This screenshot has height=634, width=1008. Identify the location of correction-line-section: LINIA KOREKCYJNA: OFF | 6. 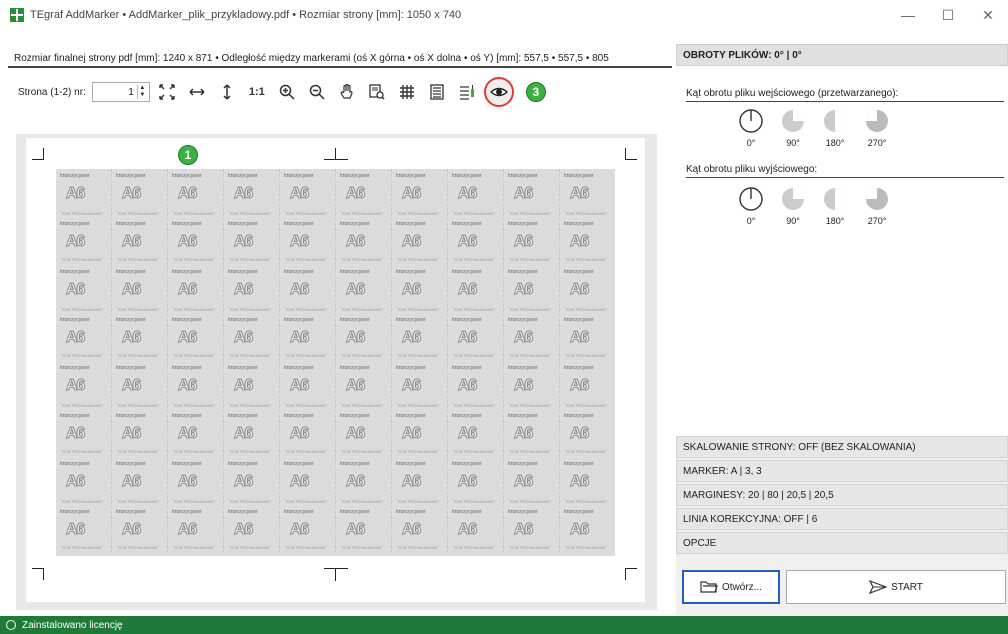
(842, 519).